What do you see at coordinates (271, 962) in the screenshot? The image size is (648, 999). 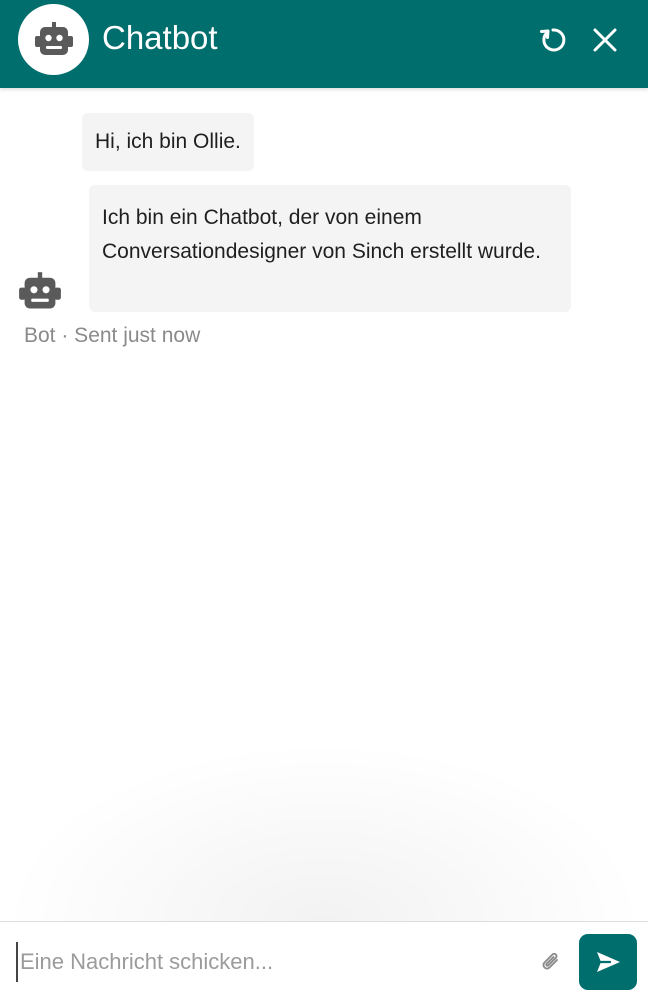 I see `message-input` at bounding box center [271, 962].